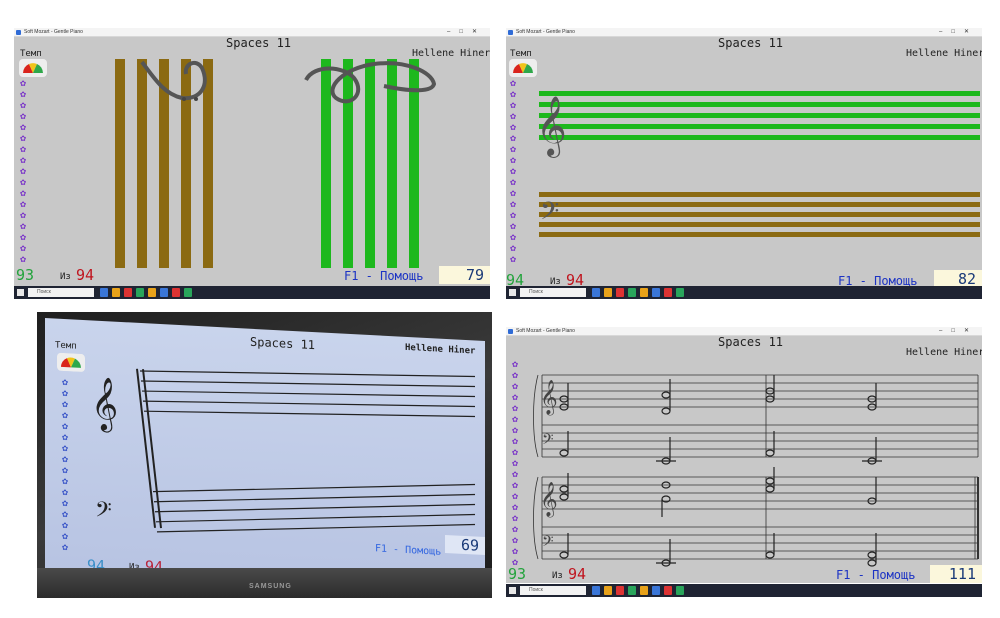 The image size is (1000, 618). I want to click on windows-taskbar-4: Поиск, so click(744, 590).